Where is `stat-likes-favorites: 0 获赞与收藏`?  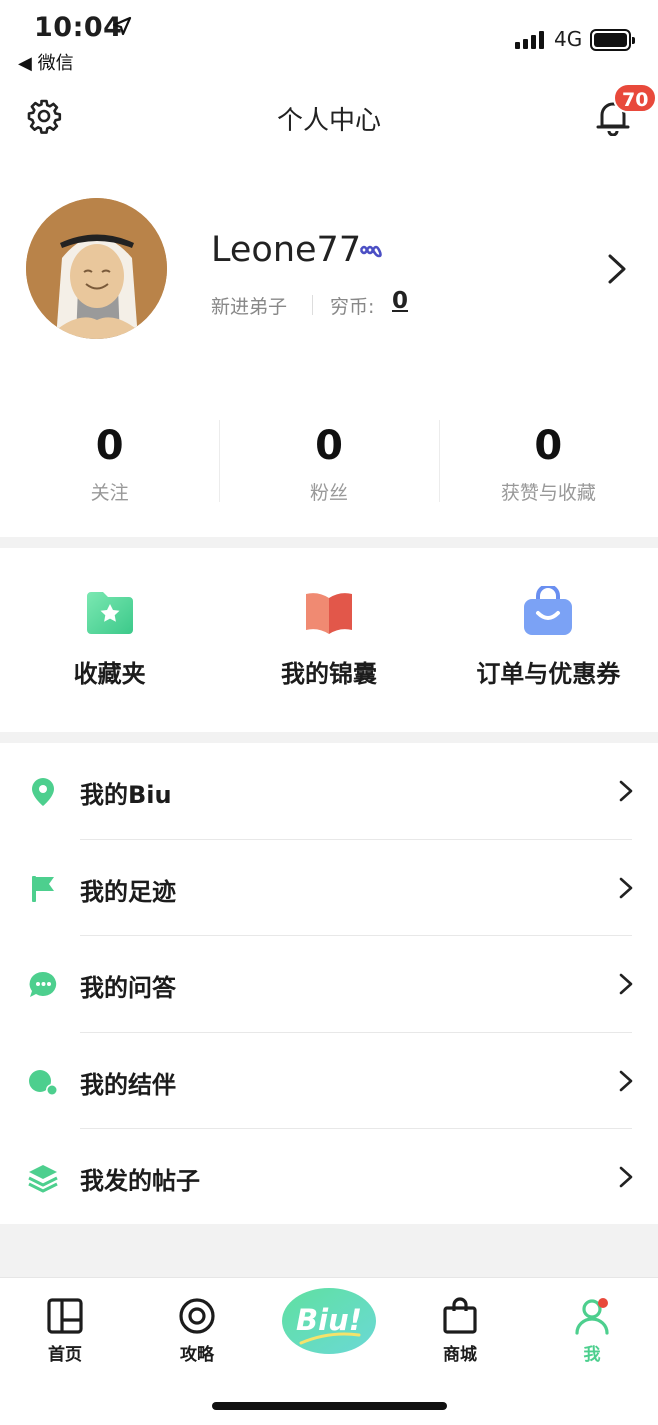 stat-likes-favorites: 0 获赞与收藏 is located at coordinates (548, 460).